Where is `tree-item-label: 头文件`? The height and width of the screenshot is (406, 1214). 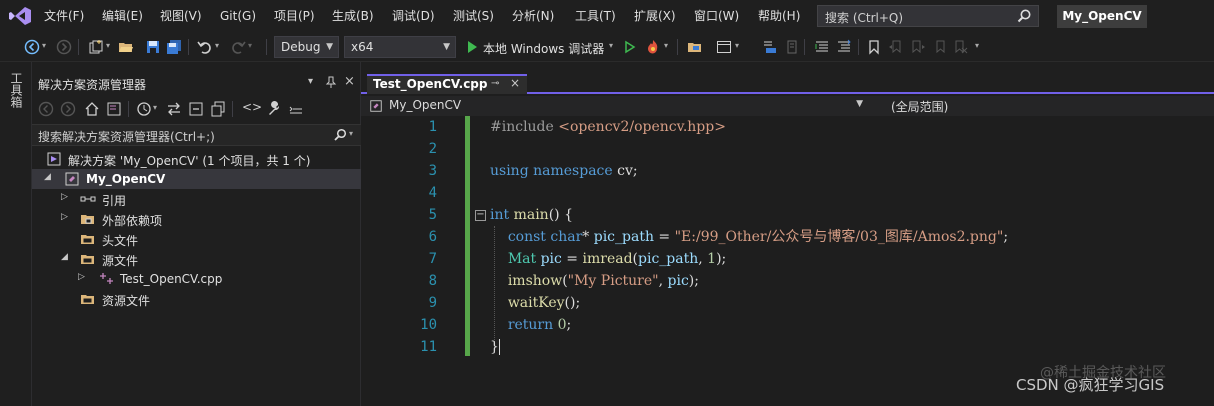 tree-item-label: 头文件 is located at coordinates (120, 241).